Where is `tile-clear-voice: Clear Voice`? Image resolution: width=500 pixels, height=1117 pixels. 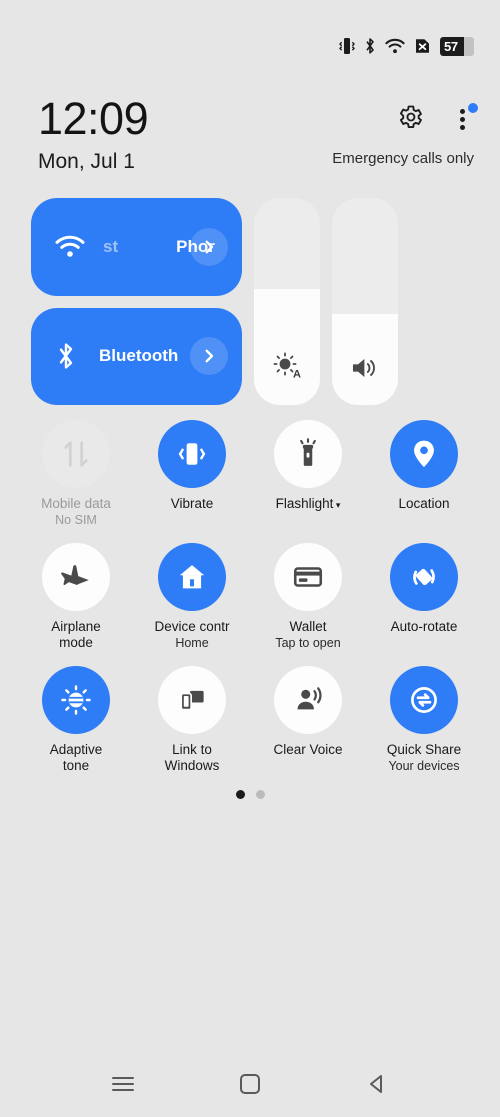 tile-clear-voice: Clear Voice is located at coordinates (308, 727).